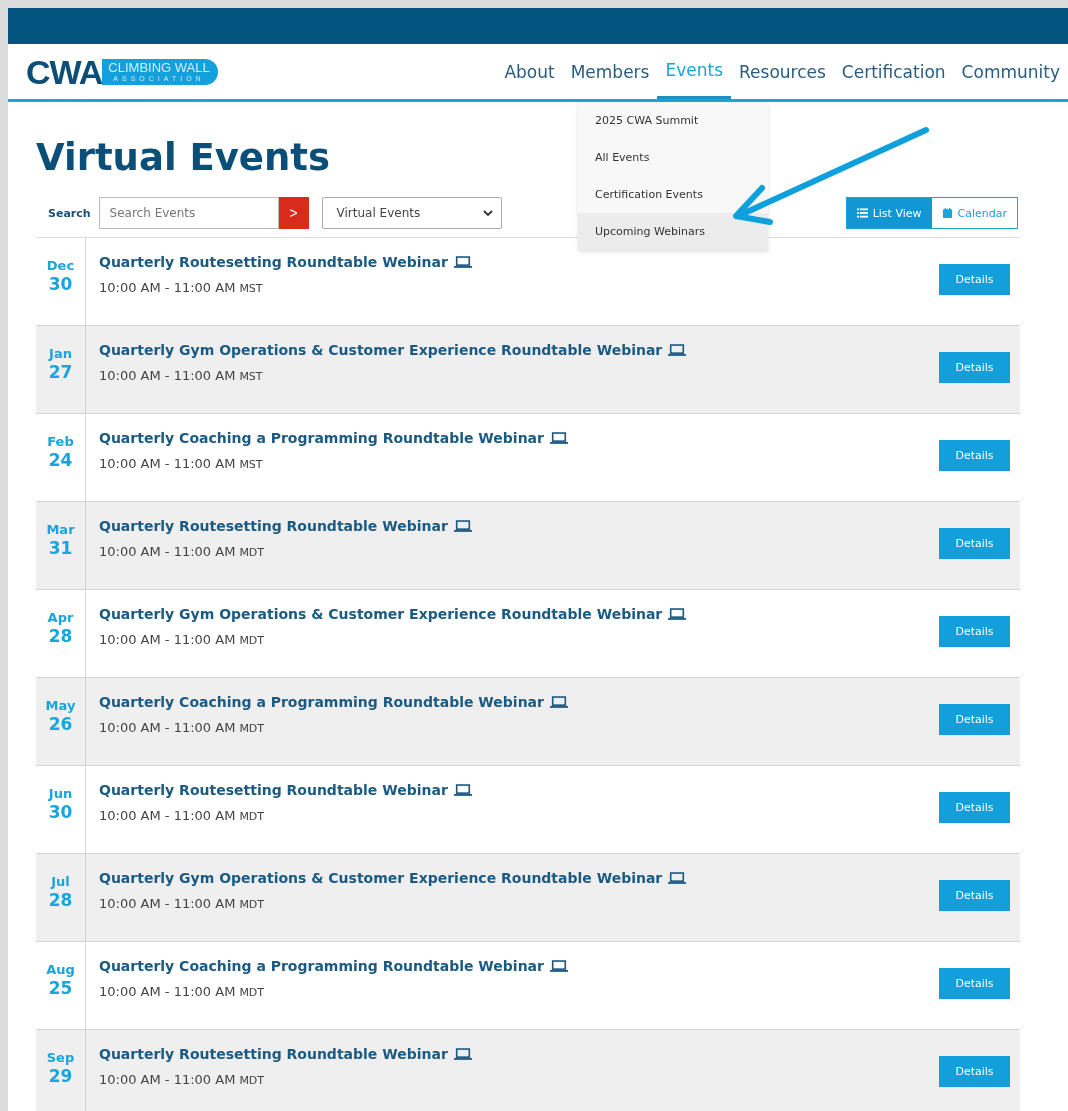 The width and height of the screenshot is (1068, 1111). What do you see at coordinates (487, 213) in the screenshot?
I see `chevron-down-icon` at bounding box center [487, 213].